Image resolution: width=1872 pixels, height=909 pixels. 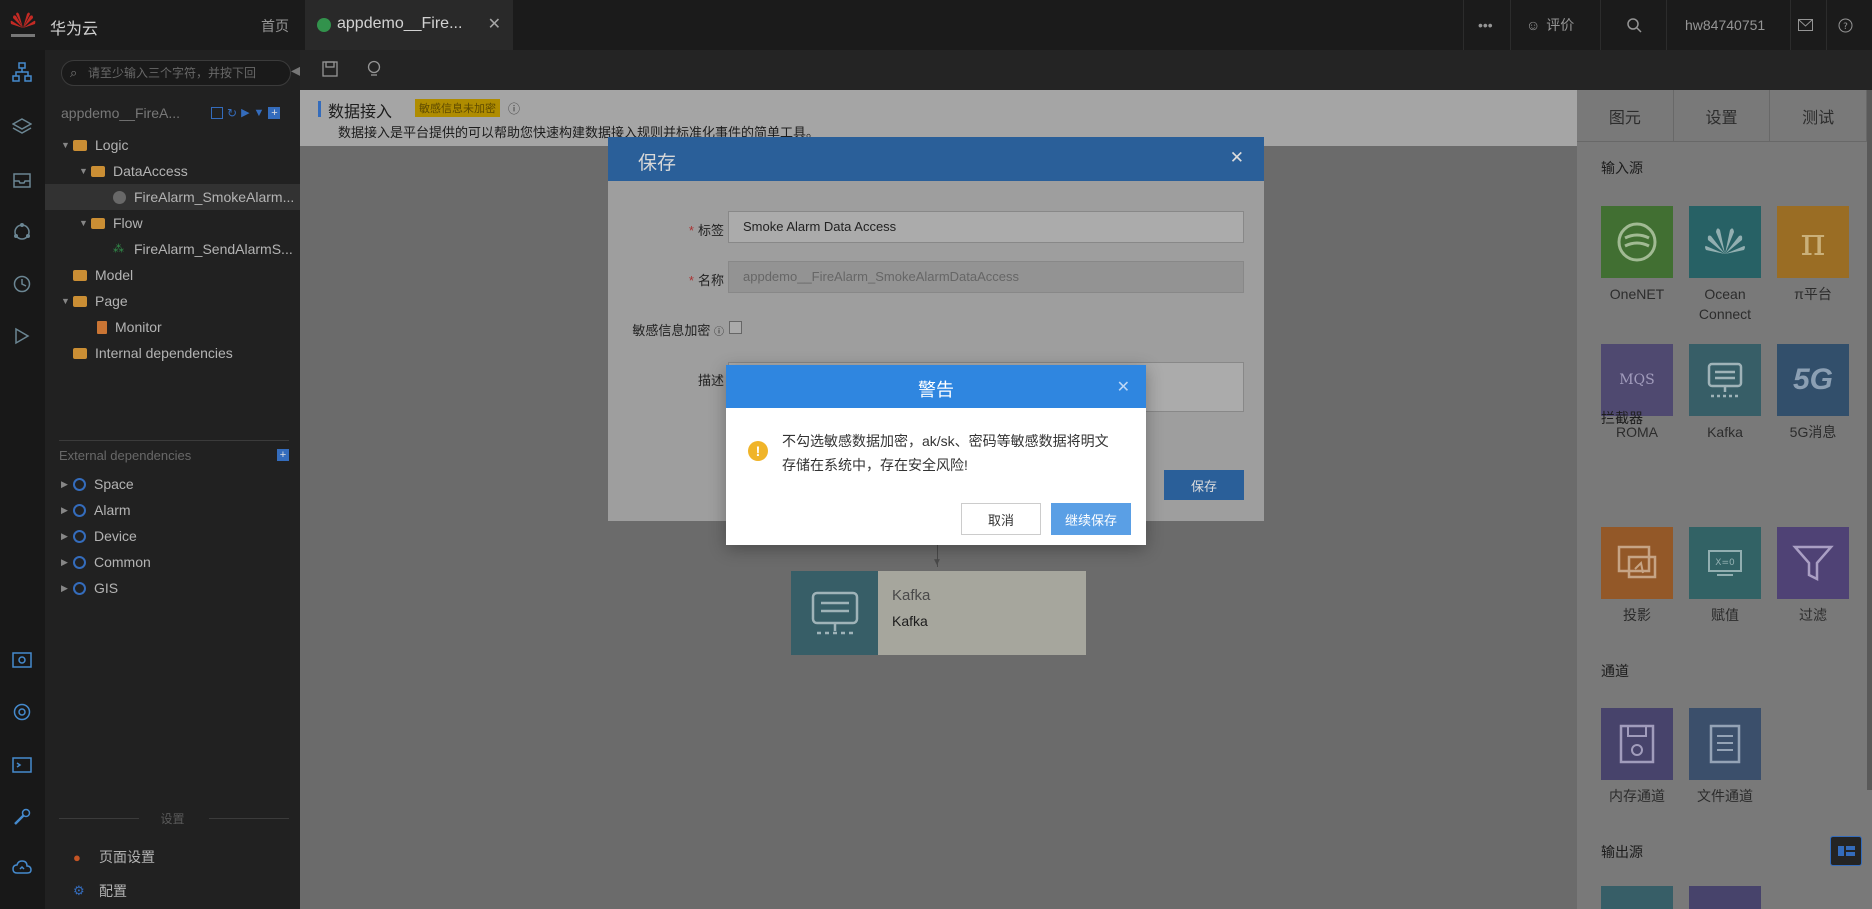 What do you see at coordinates (945, 453) in the screenshot?
I see `warning-message: 不勾选敏感数据加密，ak/sk、密码等敏感数据将明文存储在系统中，存在安全风险!` at bounding box center [945, 453].